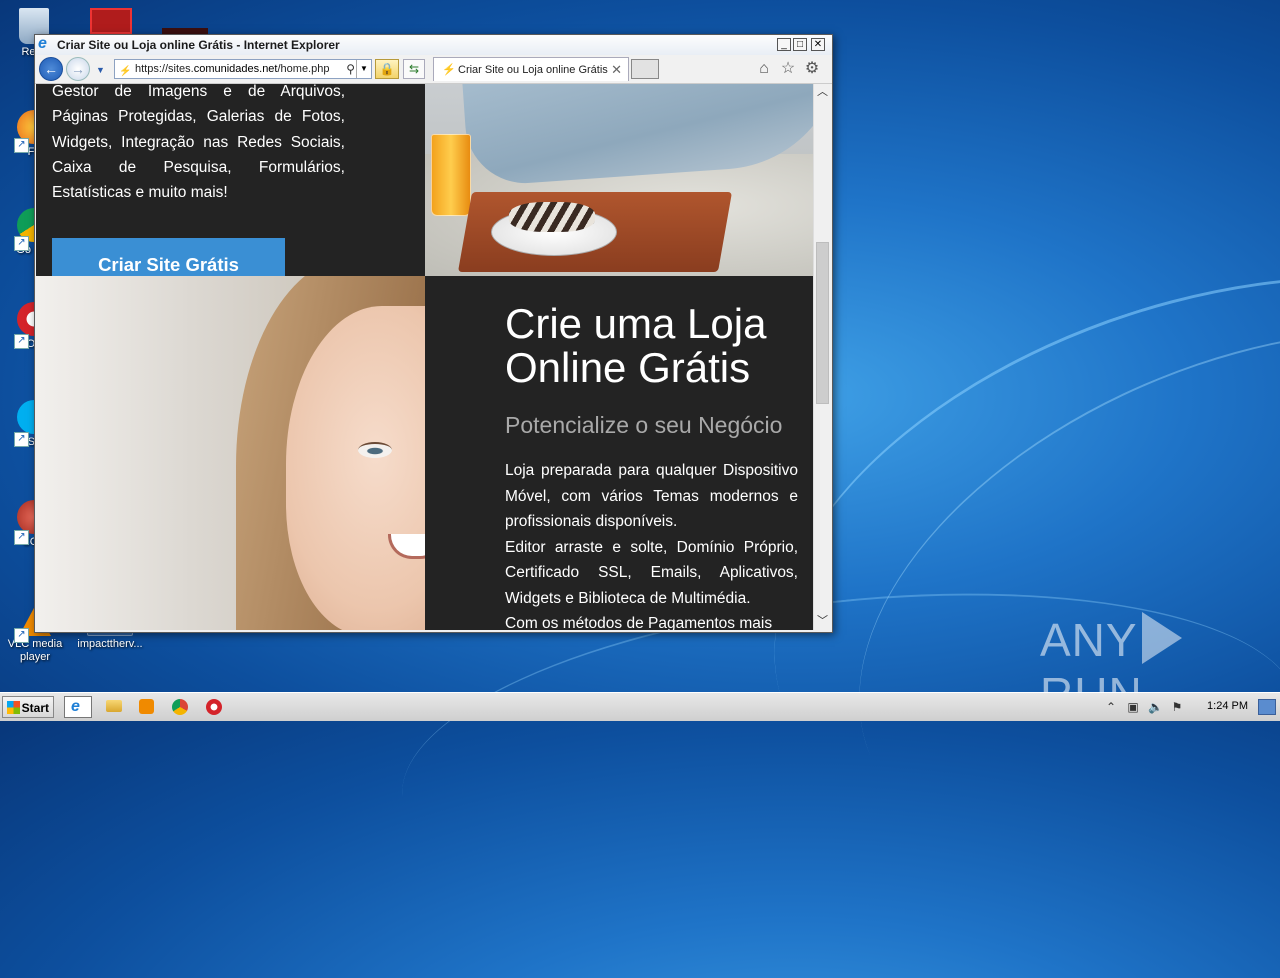  Describe the element at coordinates (640, 706) in the screenshot. I see `taskbar: Start e ⌃ ▣ 🔈 ⚑ 1:24 PM` at that location.